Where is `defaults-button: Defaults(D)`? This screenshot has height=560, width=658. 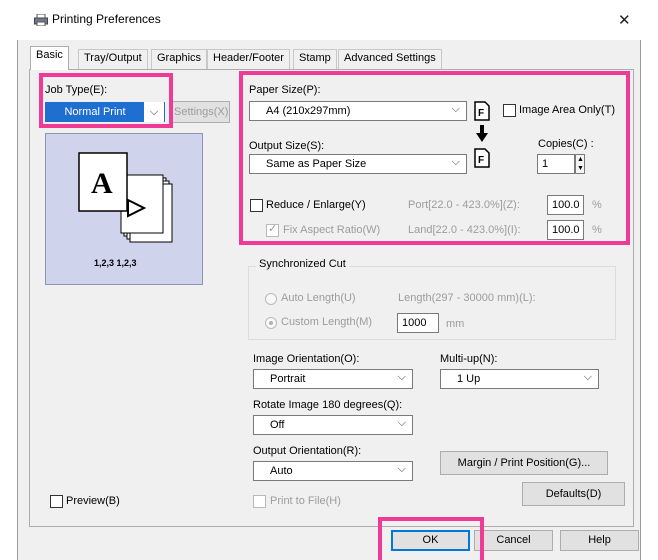
defaults-button: Defaults(D) is located at coordinates (573, 494).